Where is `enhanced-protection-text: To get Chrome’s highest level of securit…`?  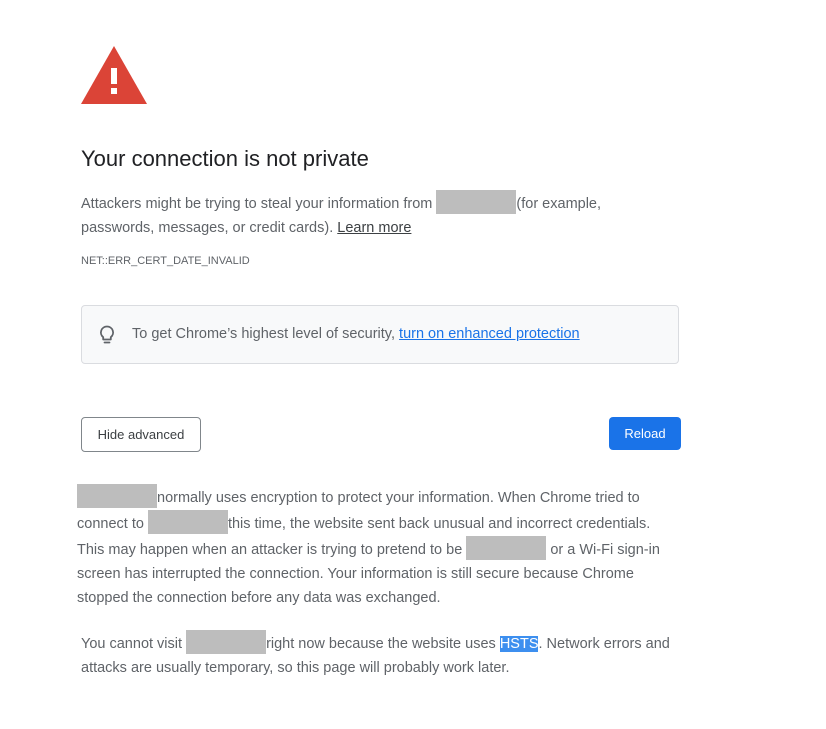
enhanced-protection-text: To get Chrome’s highest level of securit… is located at coordinates (266, 334).